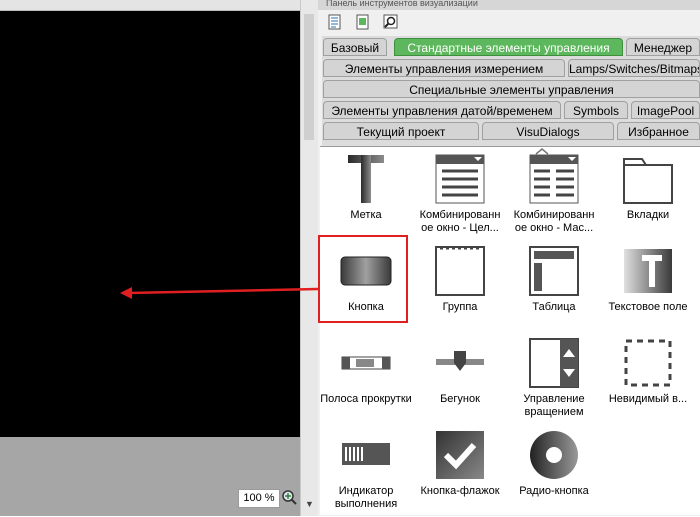 This screenshot has width=700, height=517. I want to click on tab-measurement-controls: Элементы управления измерением, so click(444, 68).